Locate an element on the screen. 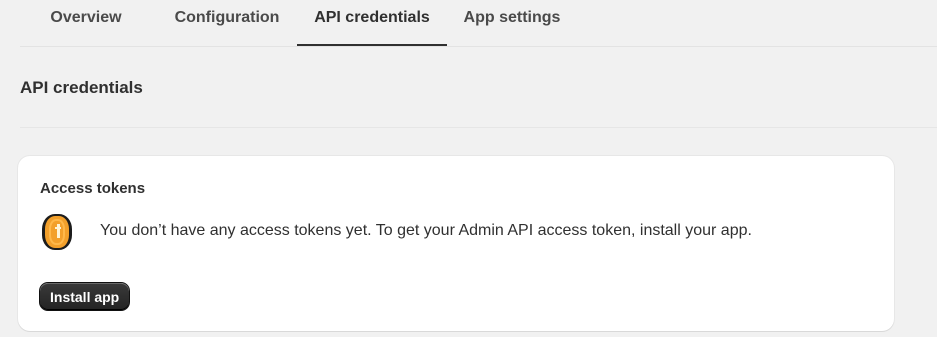 The image size is (937, 337). tab-label: App settings is located at coordinates (512, 17).